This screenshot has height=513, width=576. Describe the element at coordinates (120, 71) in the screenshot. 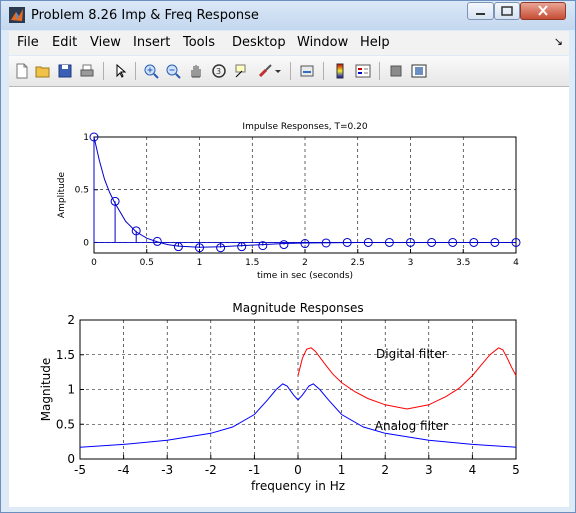

I see `pointer-icon` at that location.